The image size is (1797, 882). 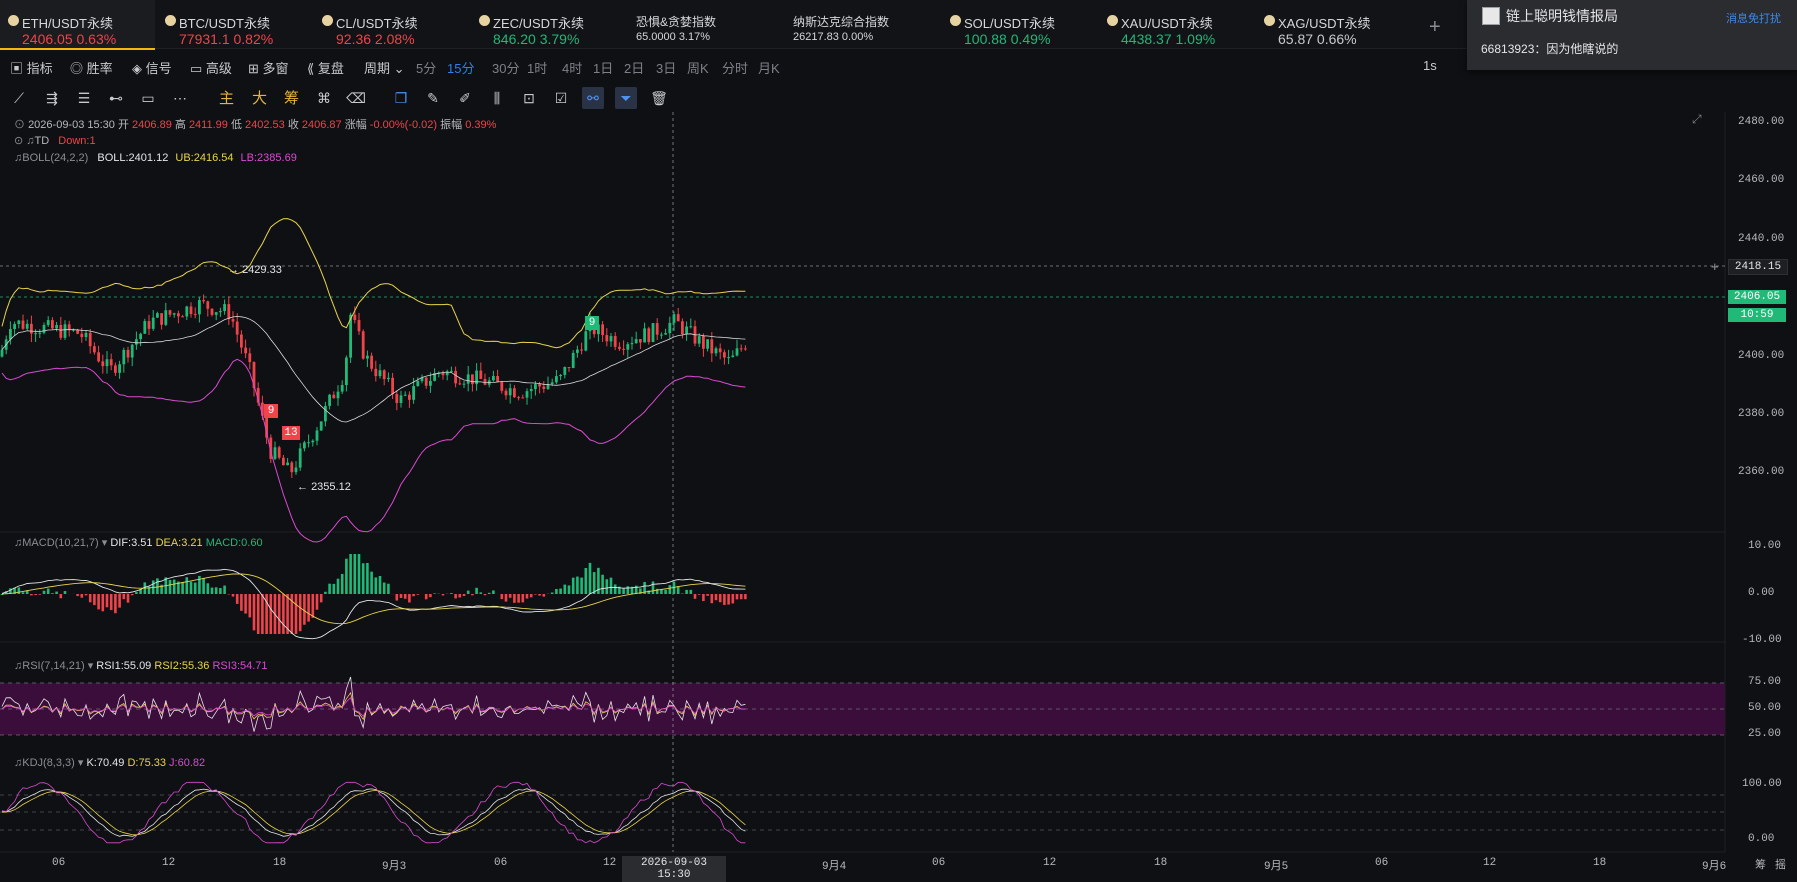 I want to click on speed-label: 1s, so click(x=1430, y=65).